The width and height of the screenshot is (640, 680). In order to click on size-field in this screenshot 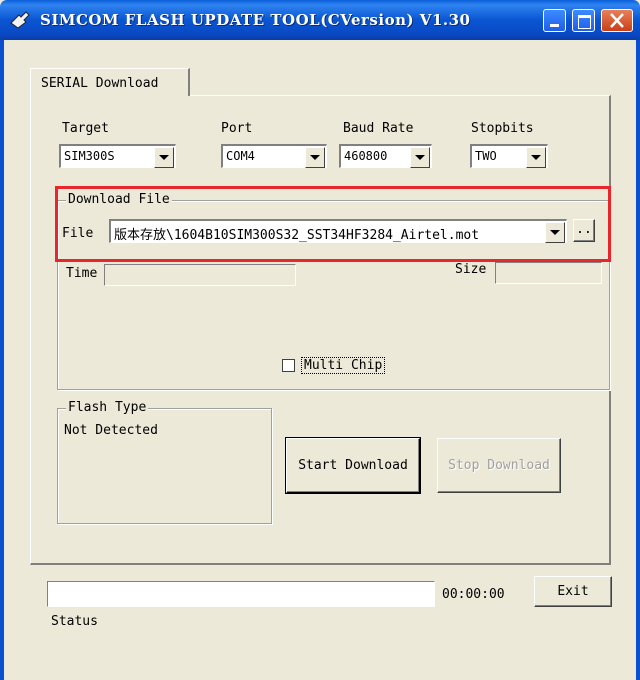, I will do `click(548, 273)`.